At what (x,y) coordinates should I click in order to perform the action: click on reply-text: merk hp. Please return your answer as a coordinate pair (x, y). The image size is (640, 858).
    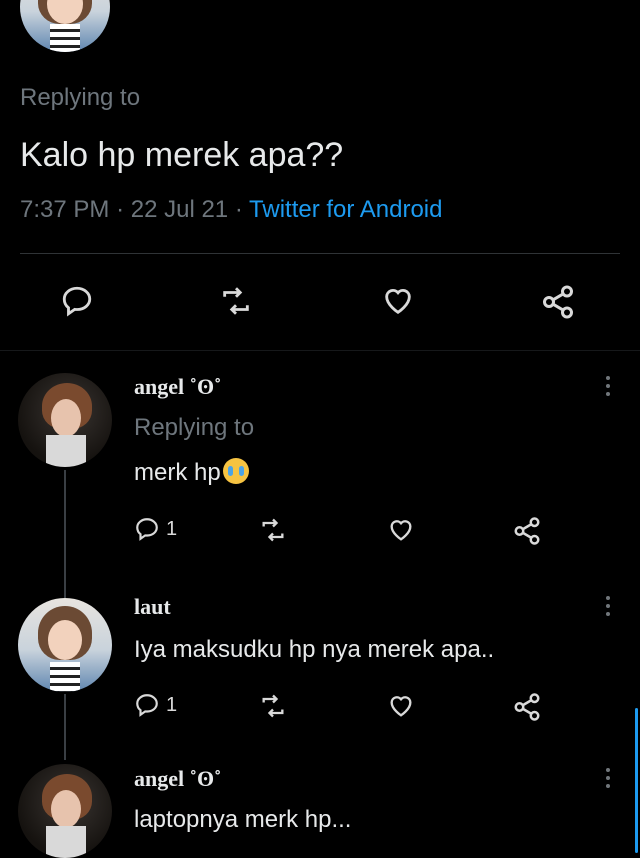
    Looking at the image, I should click on (191, 472).